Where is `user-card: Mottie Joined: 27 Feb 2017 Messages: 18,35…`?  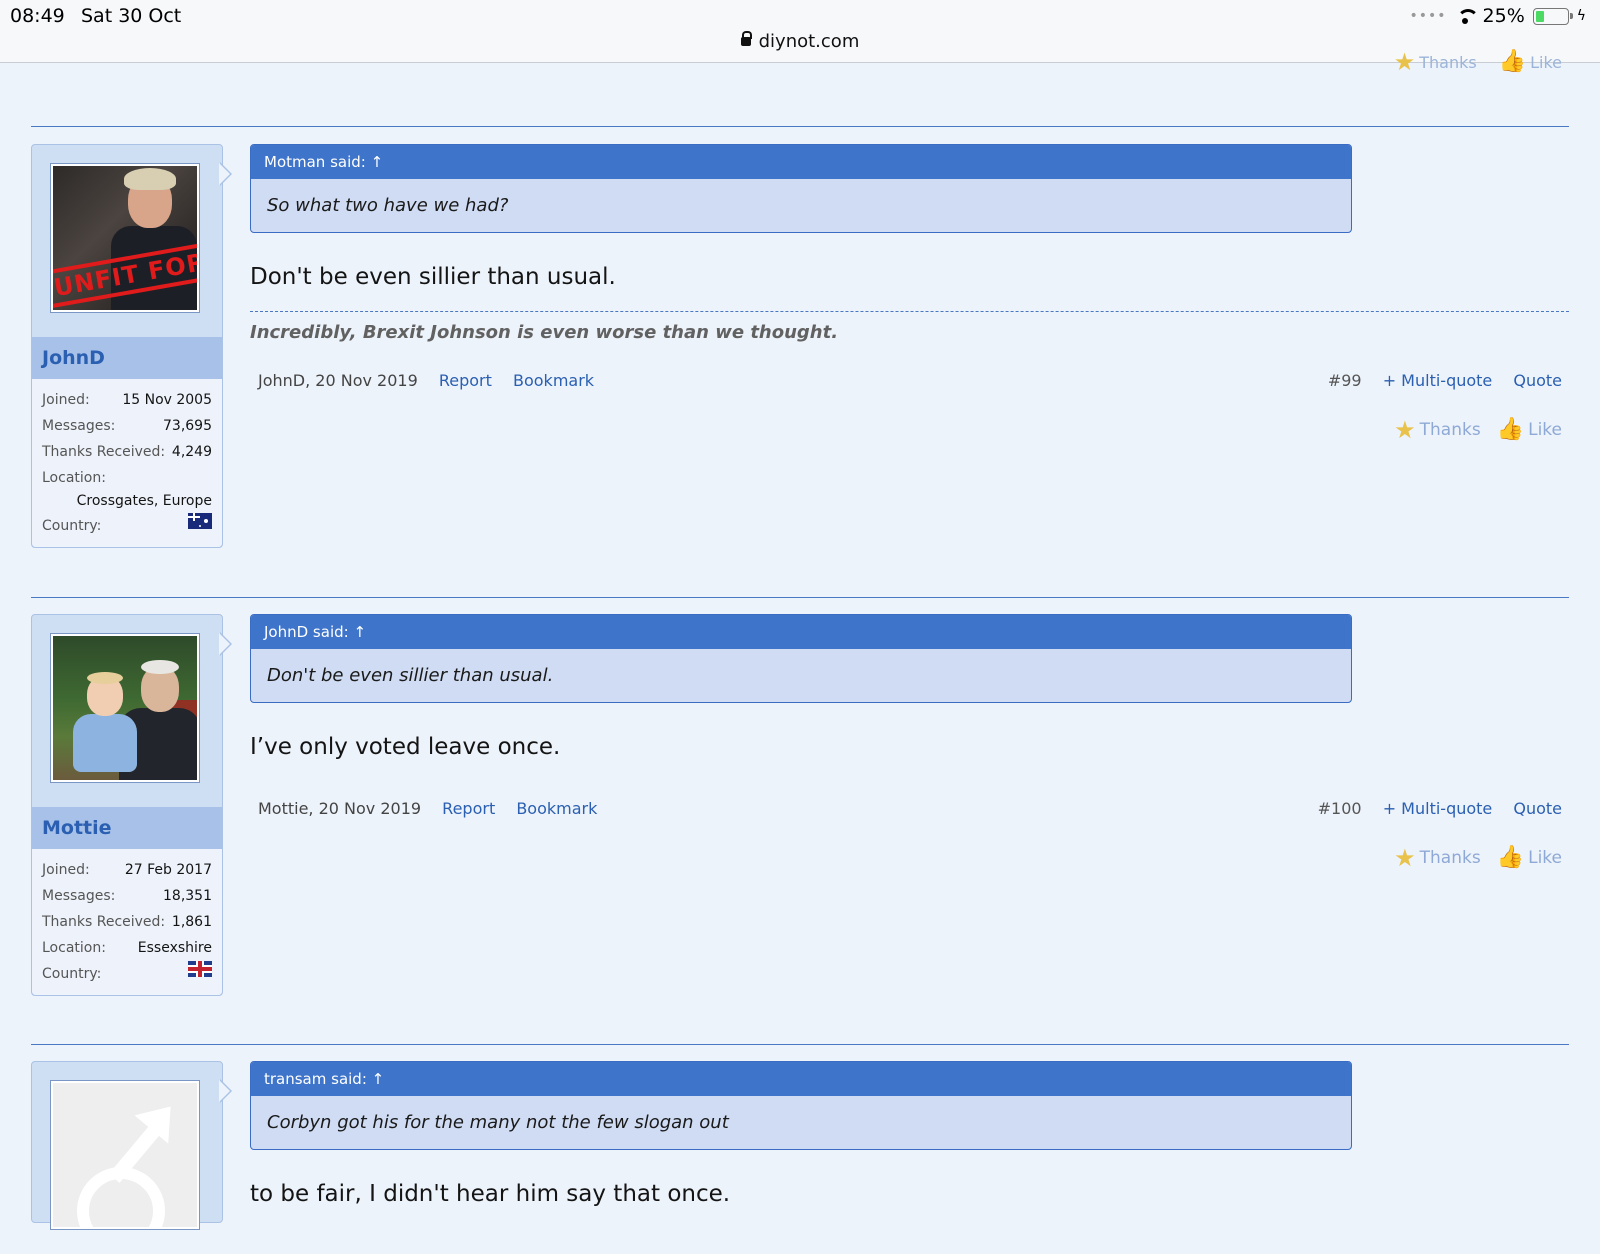
user-card: Mottie Joined: 27 Feb 2017 Messages: 18,35… is located at coordinates (127, 805).